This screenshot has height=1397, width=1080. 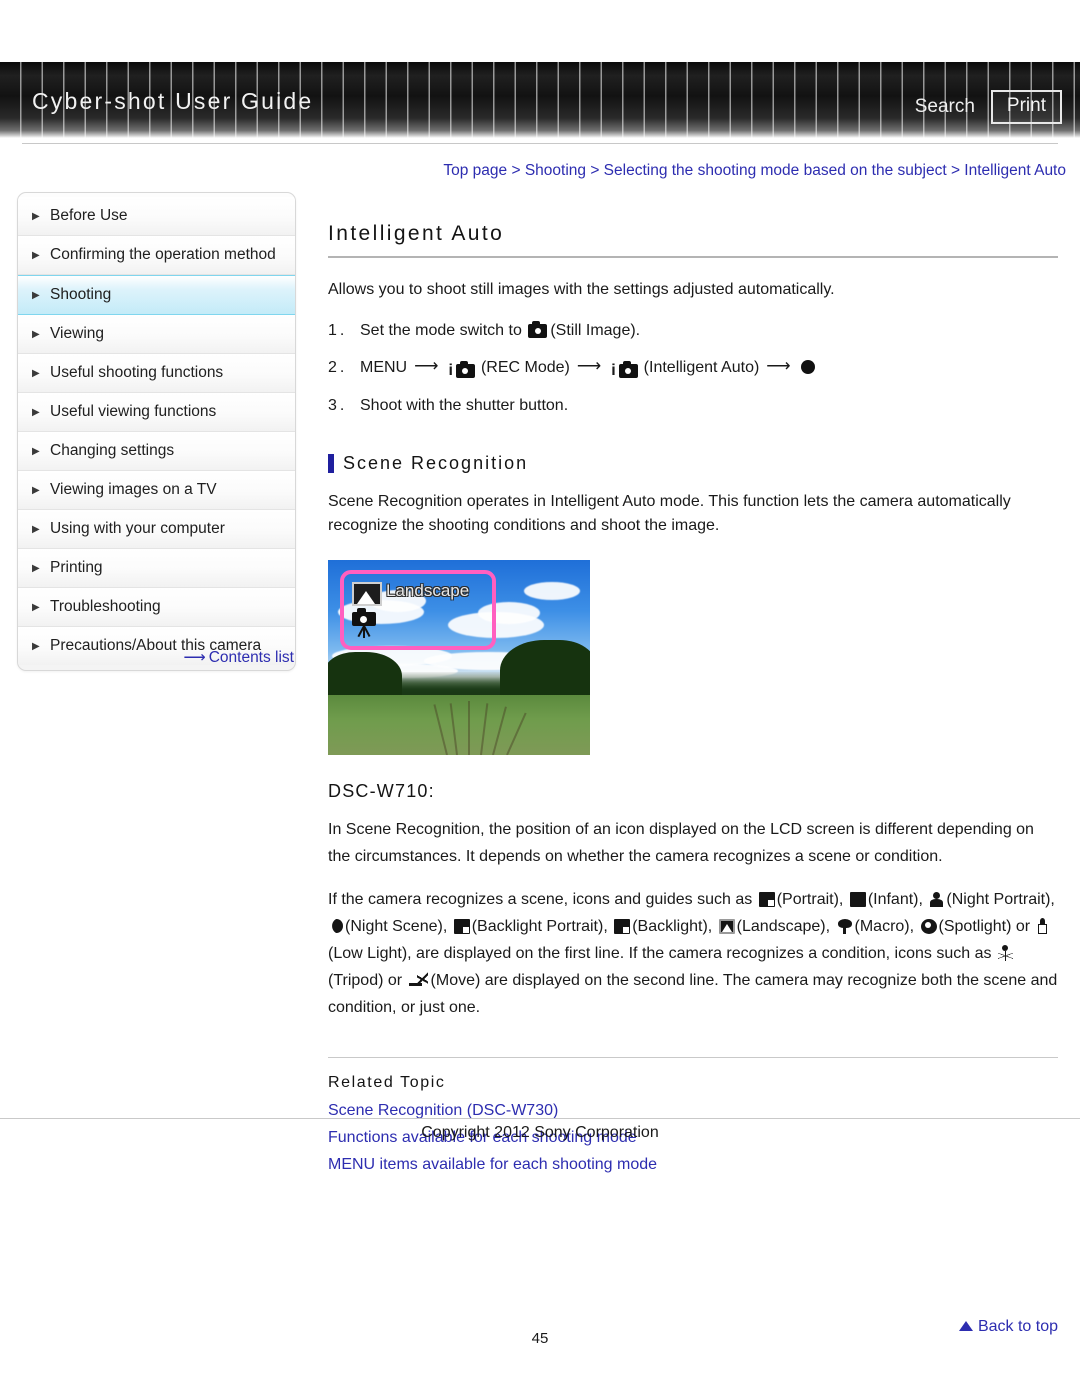 I want to click on section-title-label: Scene Recognition, so click(x=436, y=463).